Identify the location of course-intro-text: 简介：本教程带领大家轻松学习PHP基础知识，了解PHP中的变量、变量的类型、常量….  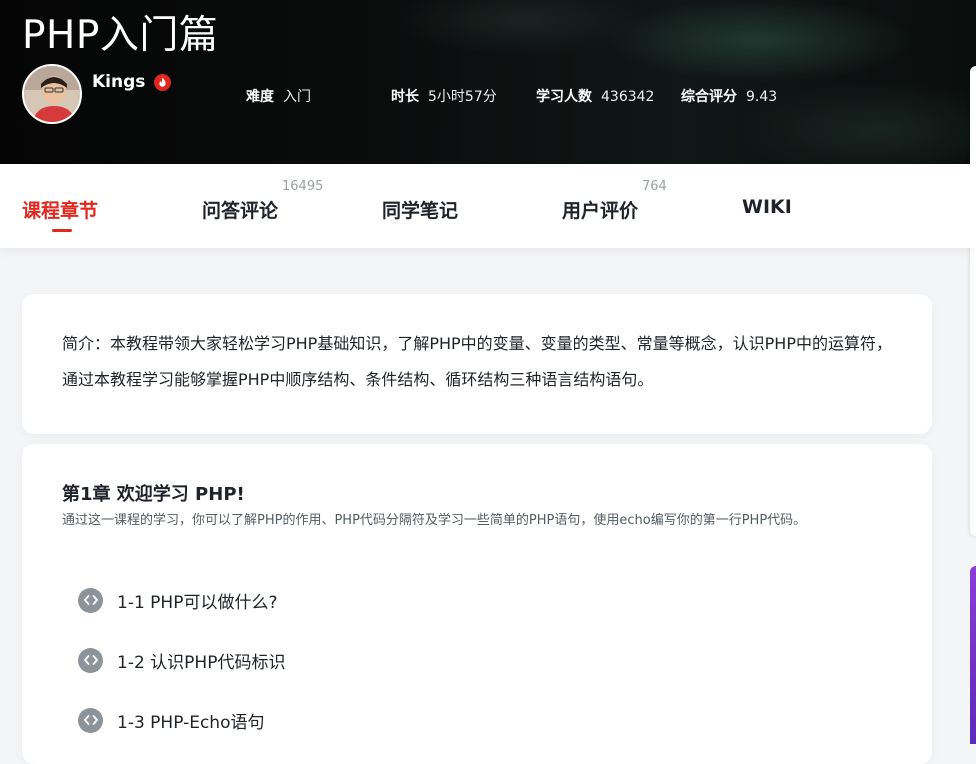
(477, 361).